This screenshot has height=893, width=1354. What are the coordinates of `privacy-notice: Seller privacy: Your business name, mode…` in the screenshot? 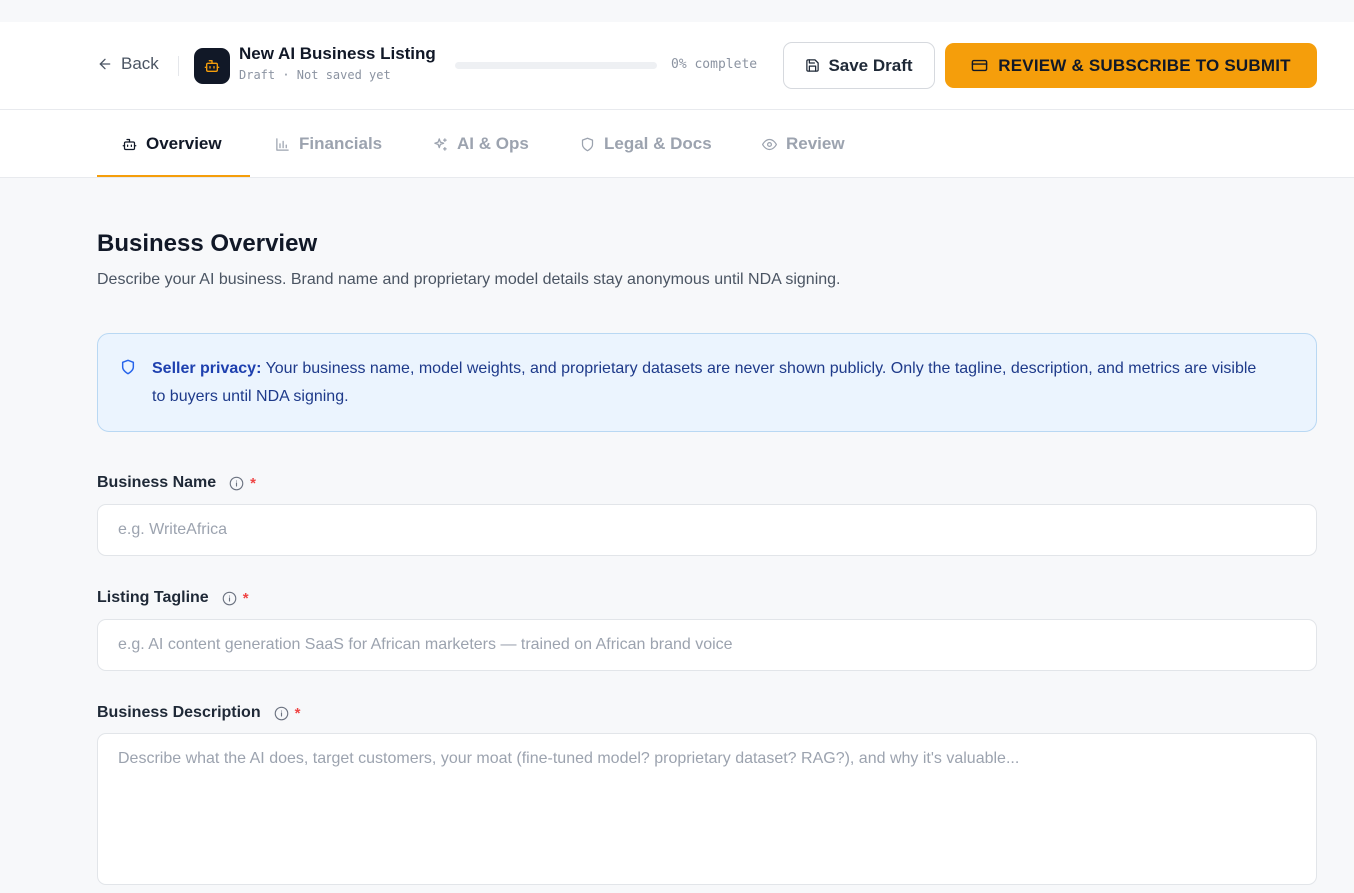 It's located at (707, 382).